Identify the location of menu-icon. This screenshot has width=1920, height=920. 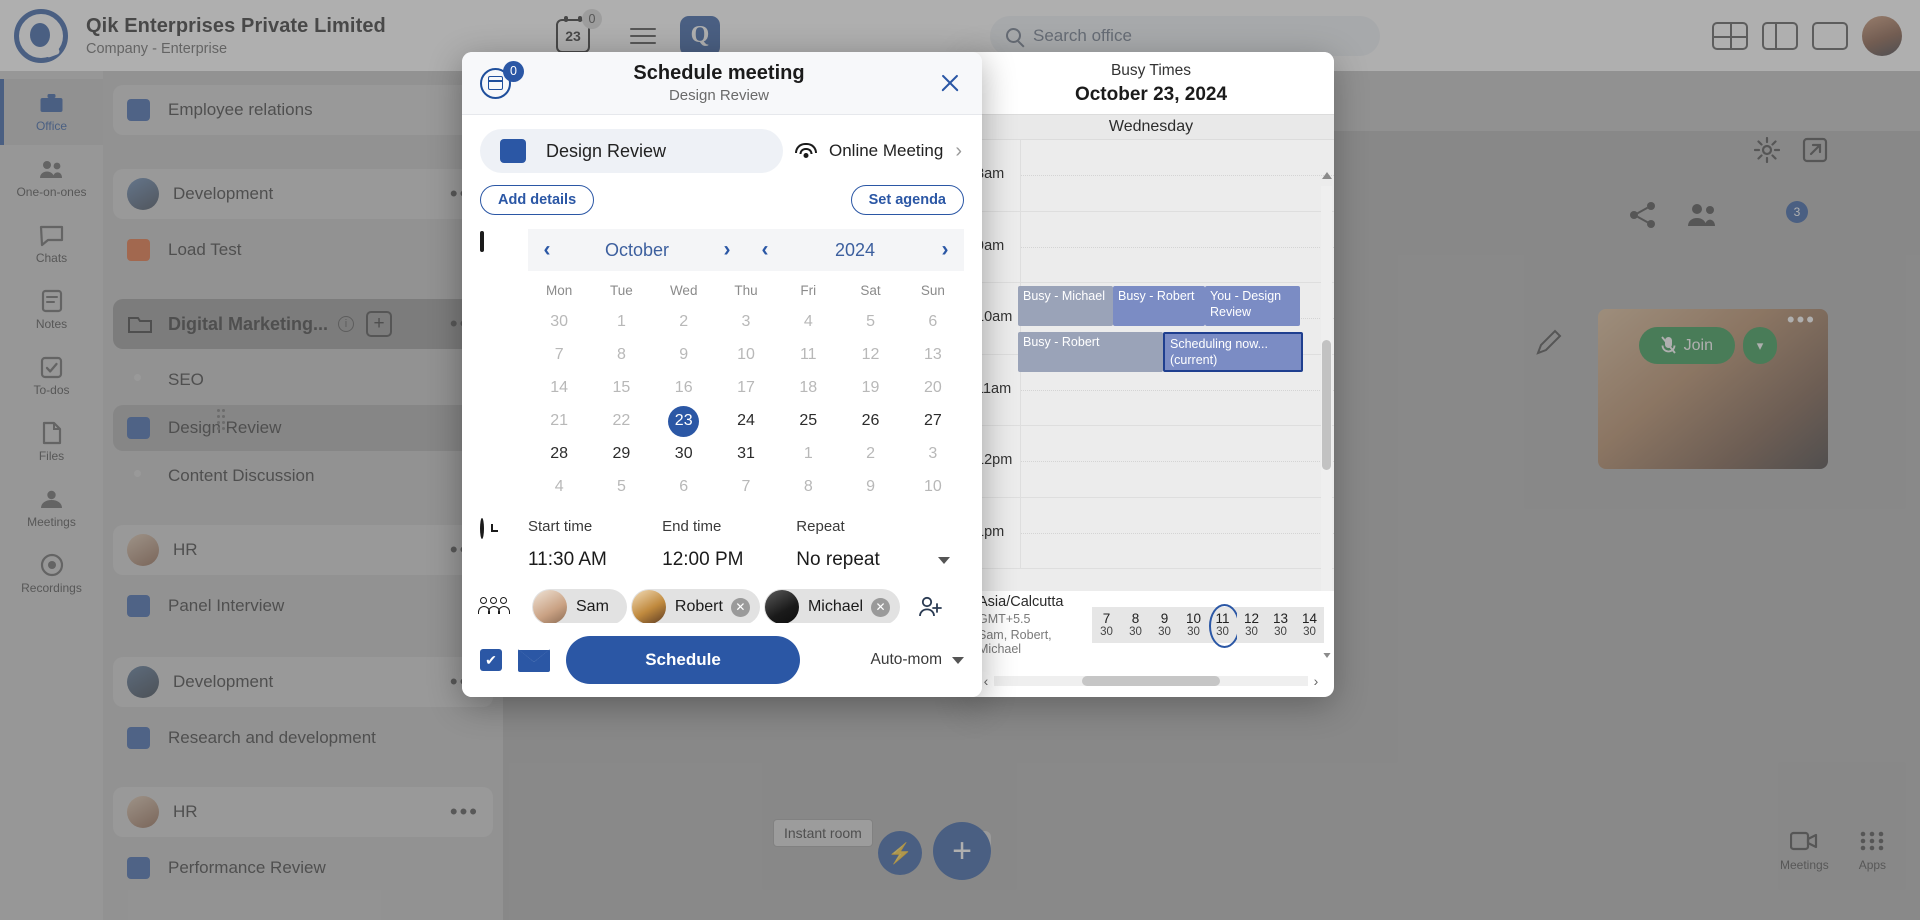
(643, 36).